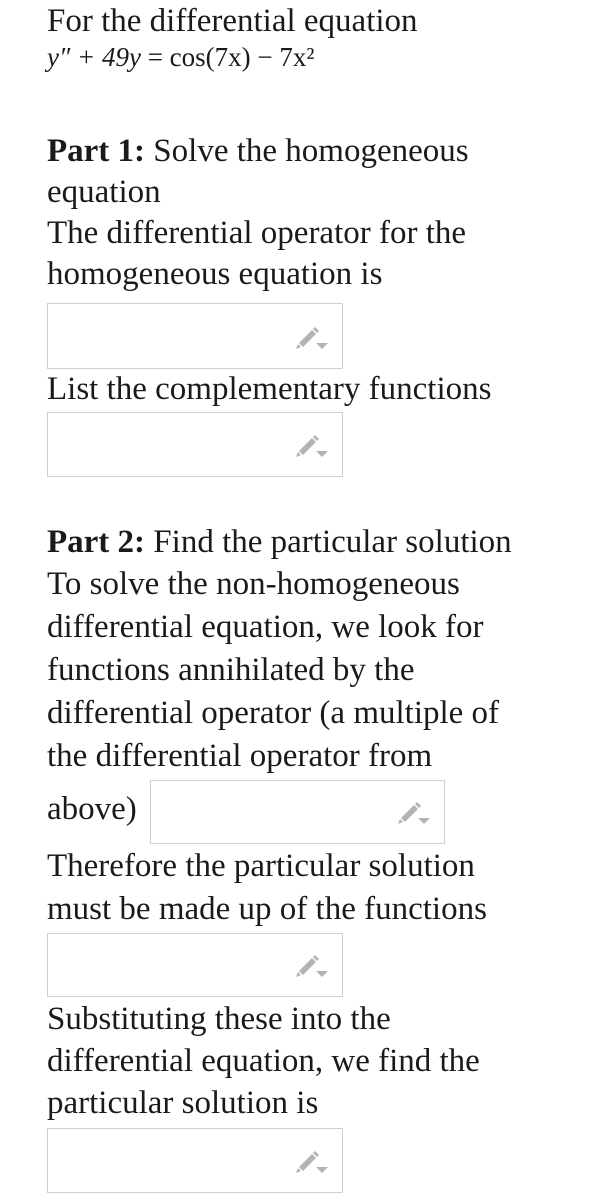 Image resolution: width=607 pixels, height=1200 pixels. I want to click on subst-line: Substituting these into the, so click(219, 1019).